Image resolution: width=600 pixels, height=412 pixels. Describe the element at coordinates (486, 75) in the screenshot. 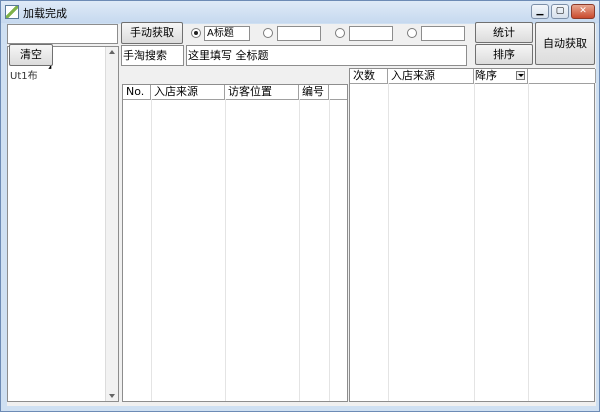

I see `sort-order-value: 降序` at that location.